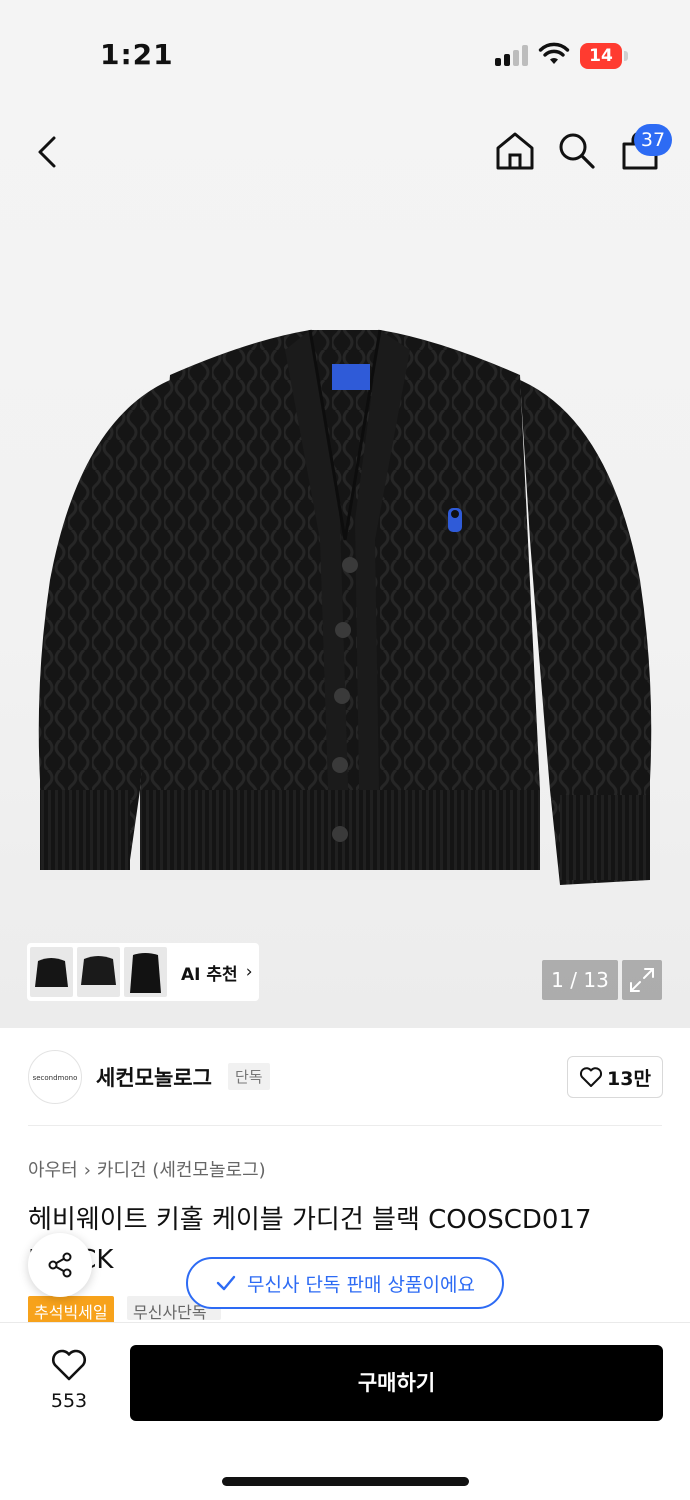 This screenshot has width=690, height=1500. What do you see at coordinates (601, 56) in the screenshot?
I see `battery-level: 14` at bounding box center [601, 56].